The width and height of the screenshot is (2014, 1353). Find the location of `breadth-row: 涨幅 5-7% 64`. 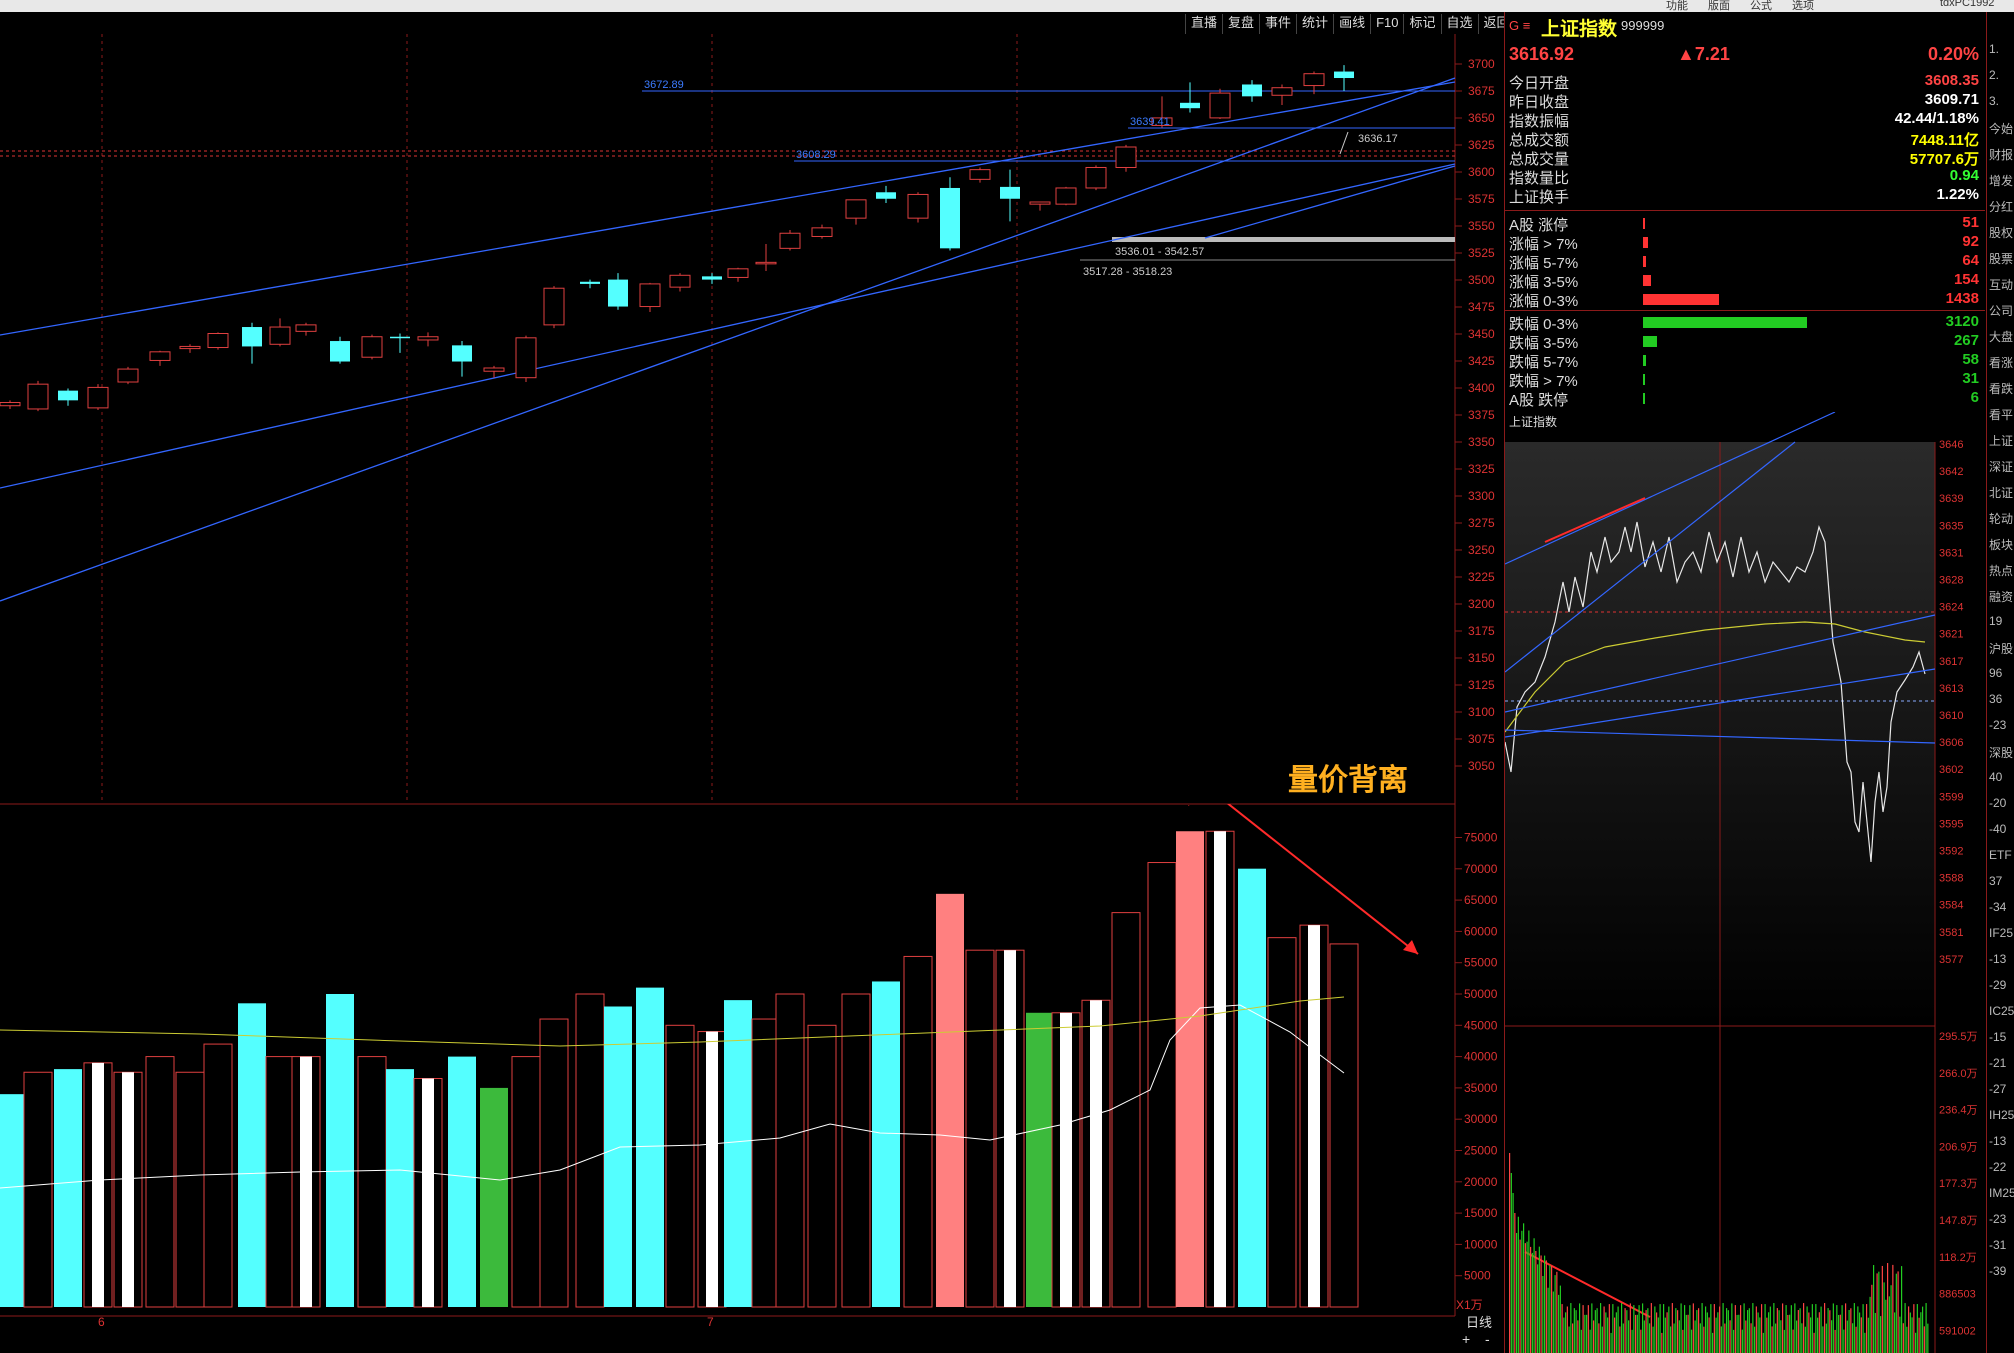

breadth-row: 涨幅 5-7% 64 is located at coordinates (1747, 262).